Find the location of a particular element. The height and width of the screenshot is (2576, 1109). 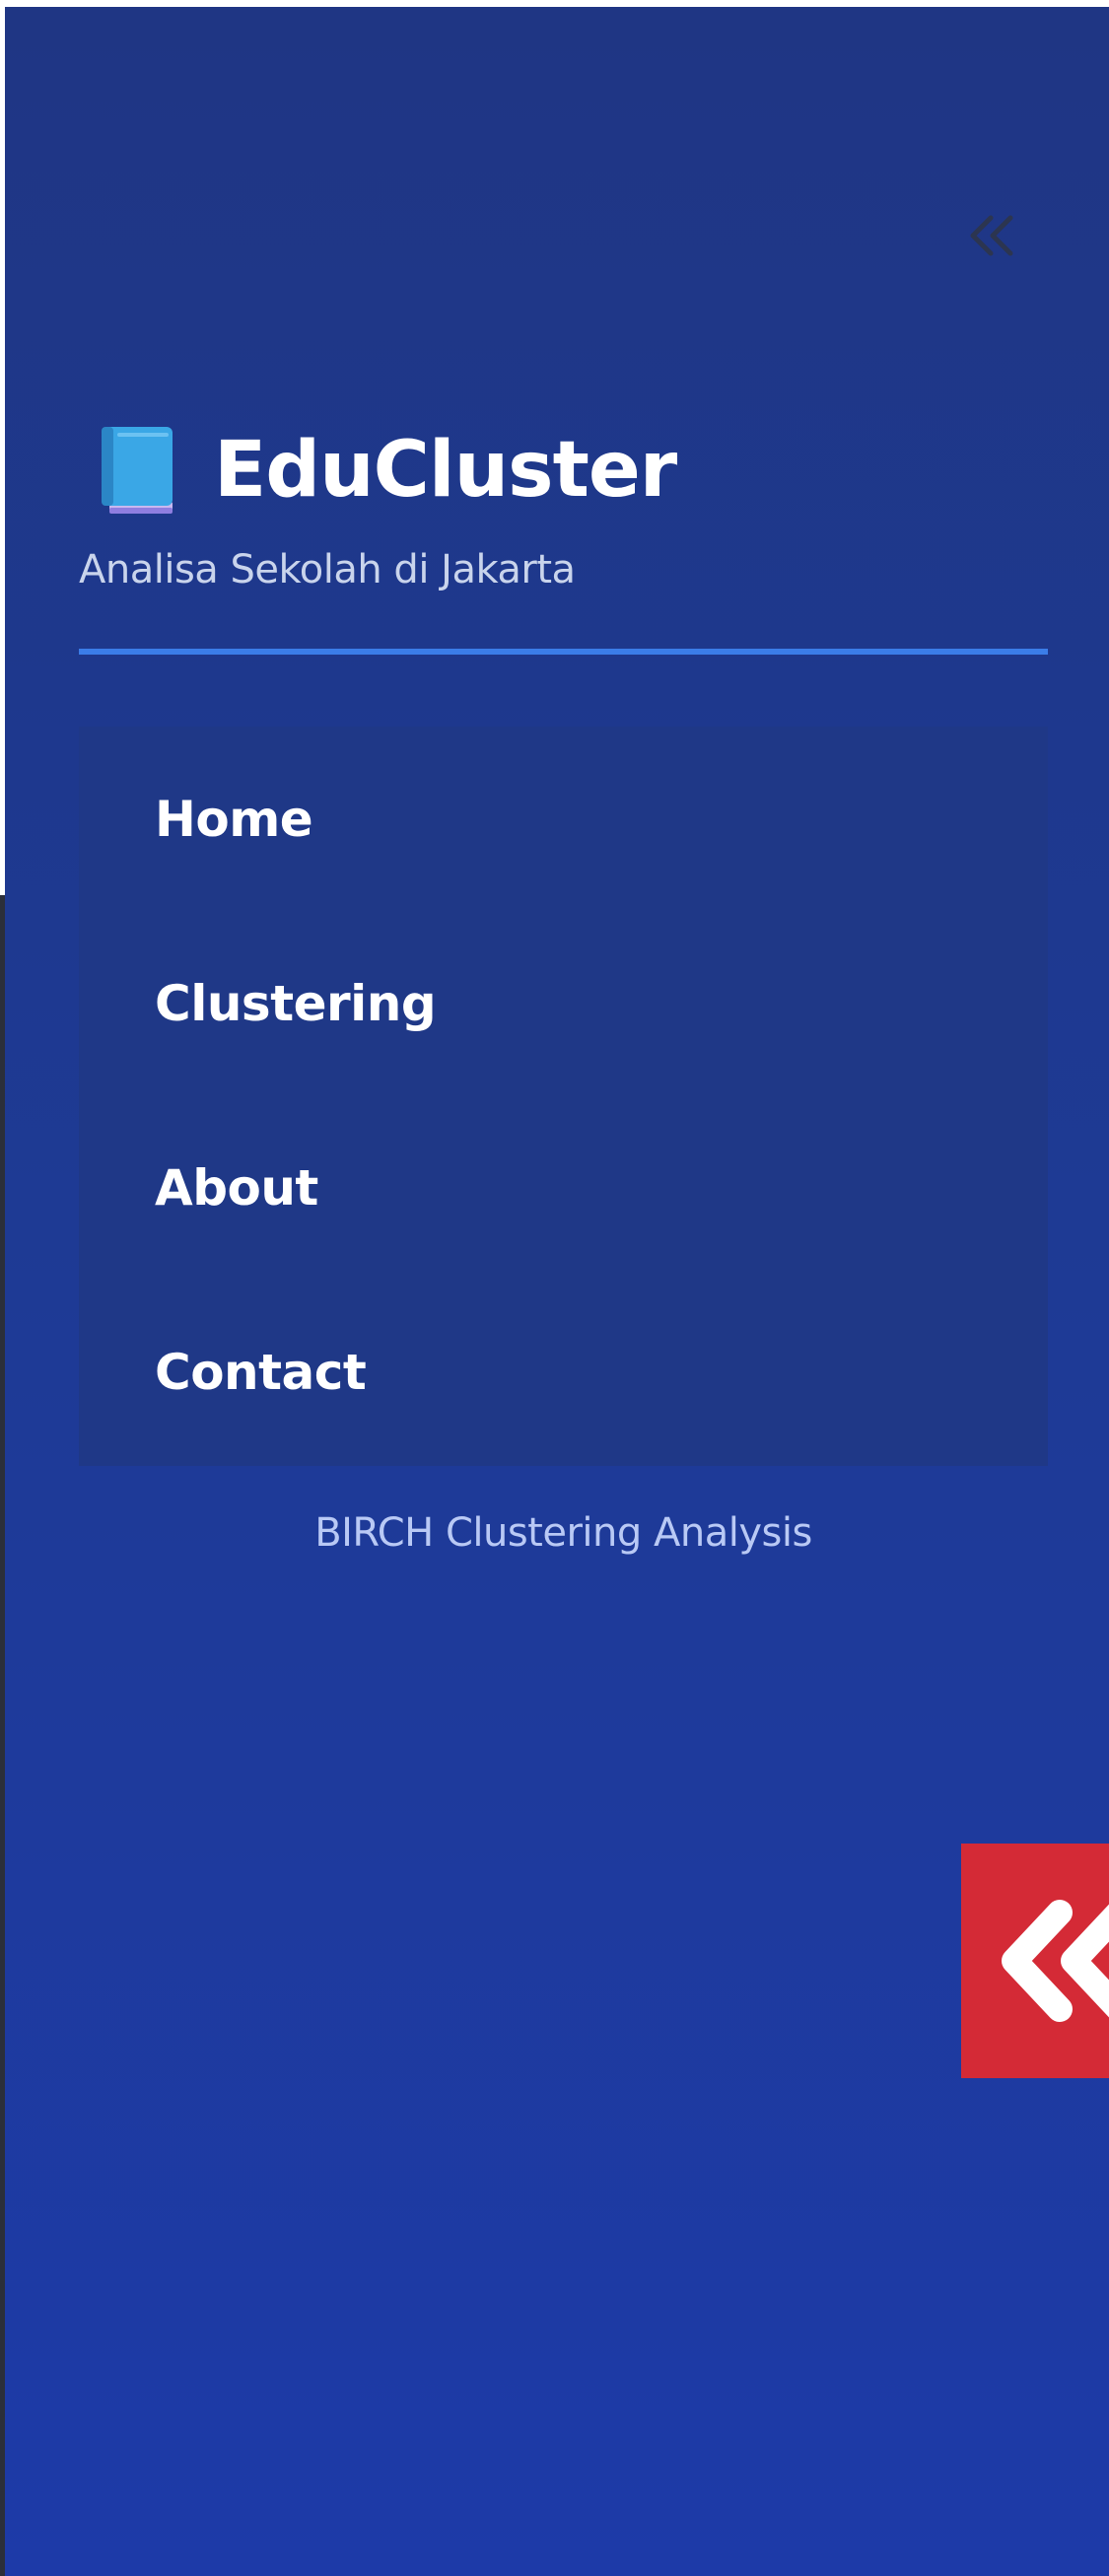

brand: EduCluster is located at coordinates (387, 470).